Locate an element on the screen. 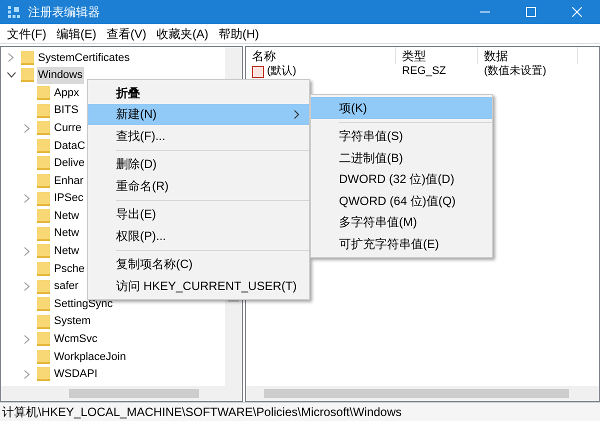 This screenshot has width=600, height=421. menu-item: 字符串值(S) is located at coordinates (401, 136).